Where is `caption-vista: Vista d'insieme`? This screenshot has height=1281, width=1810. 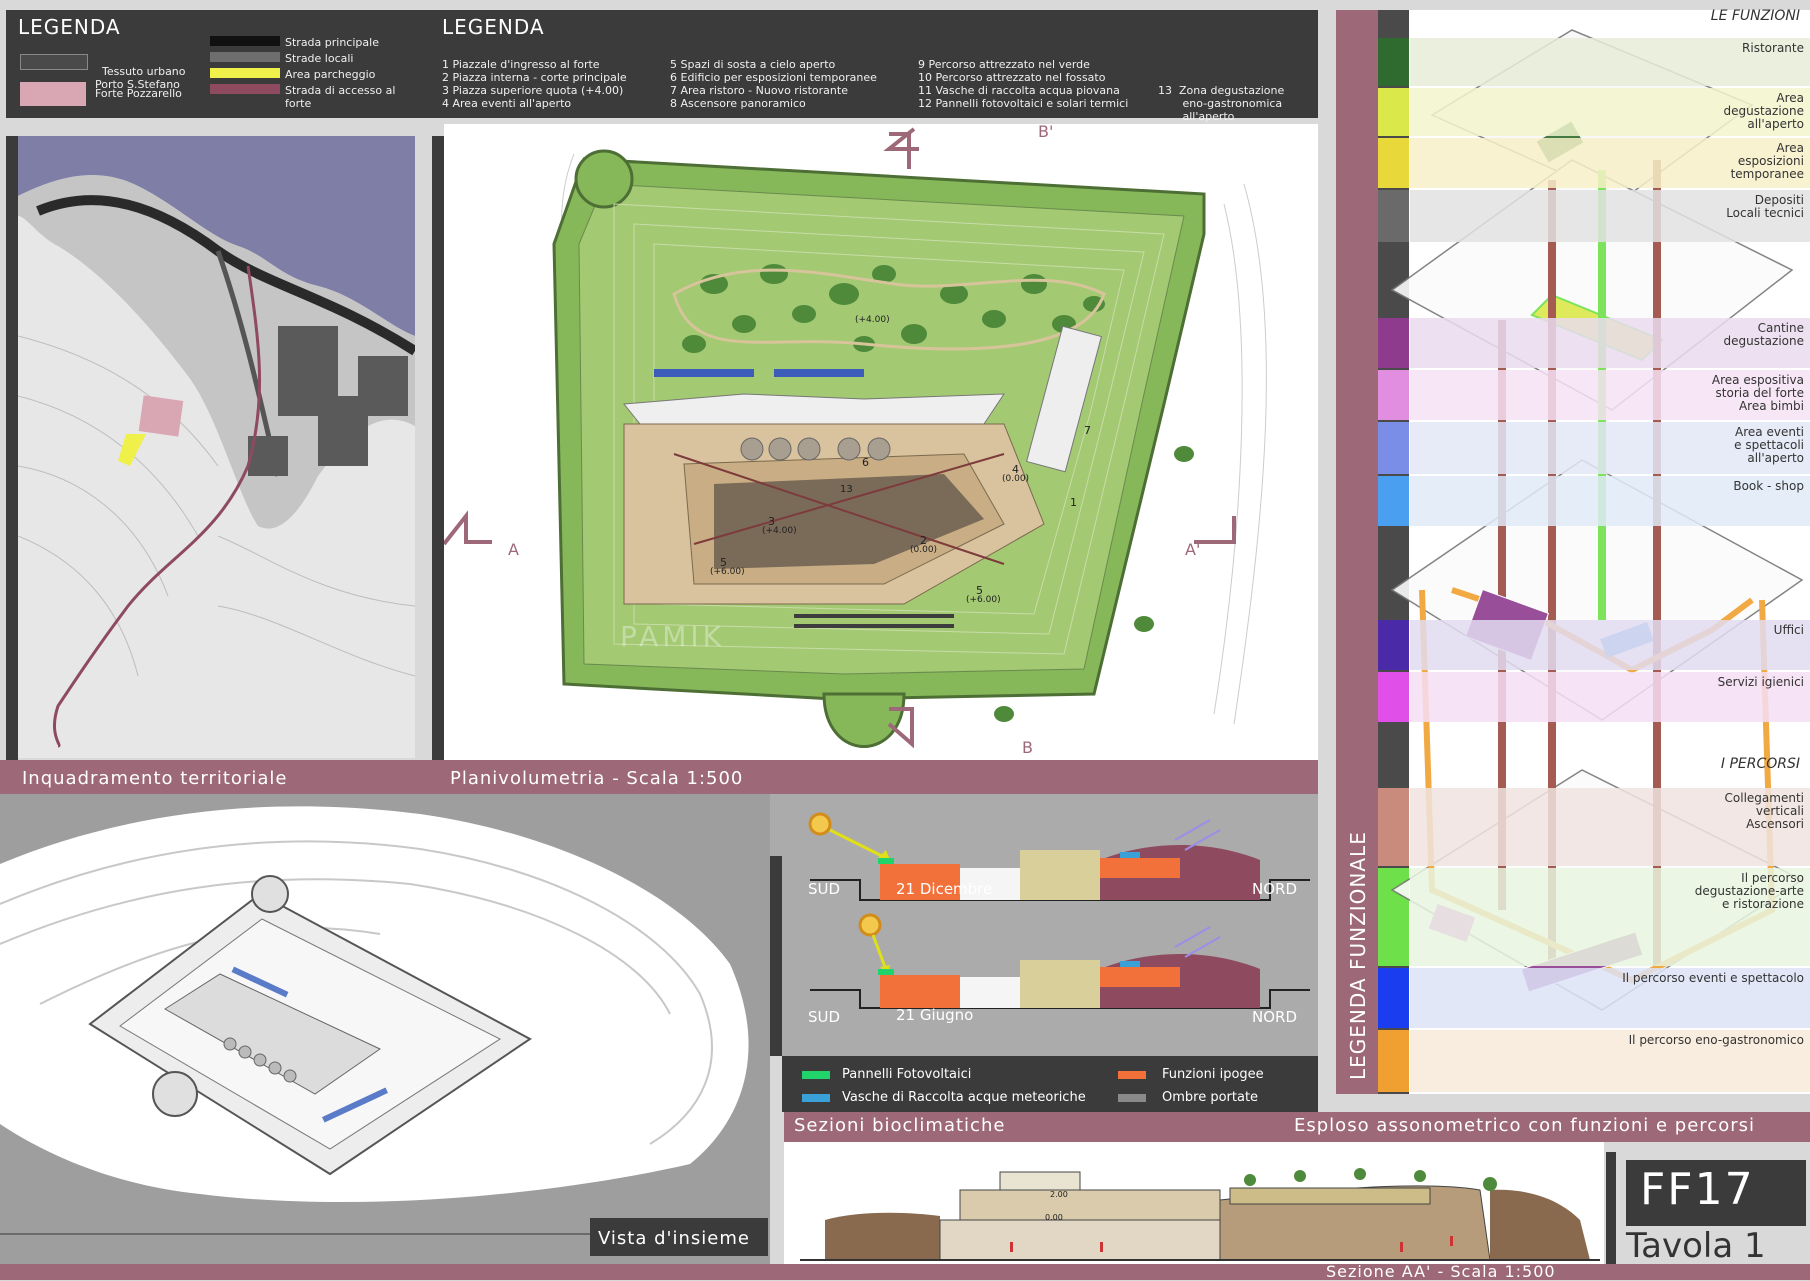
caption-vista: Vista d'insieme is located at coordinates (674, 1238).